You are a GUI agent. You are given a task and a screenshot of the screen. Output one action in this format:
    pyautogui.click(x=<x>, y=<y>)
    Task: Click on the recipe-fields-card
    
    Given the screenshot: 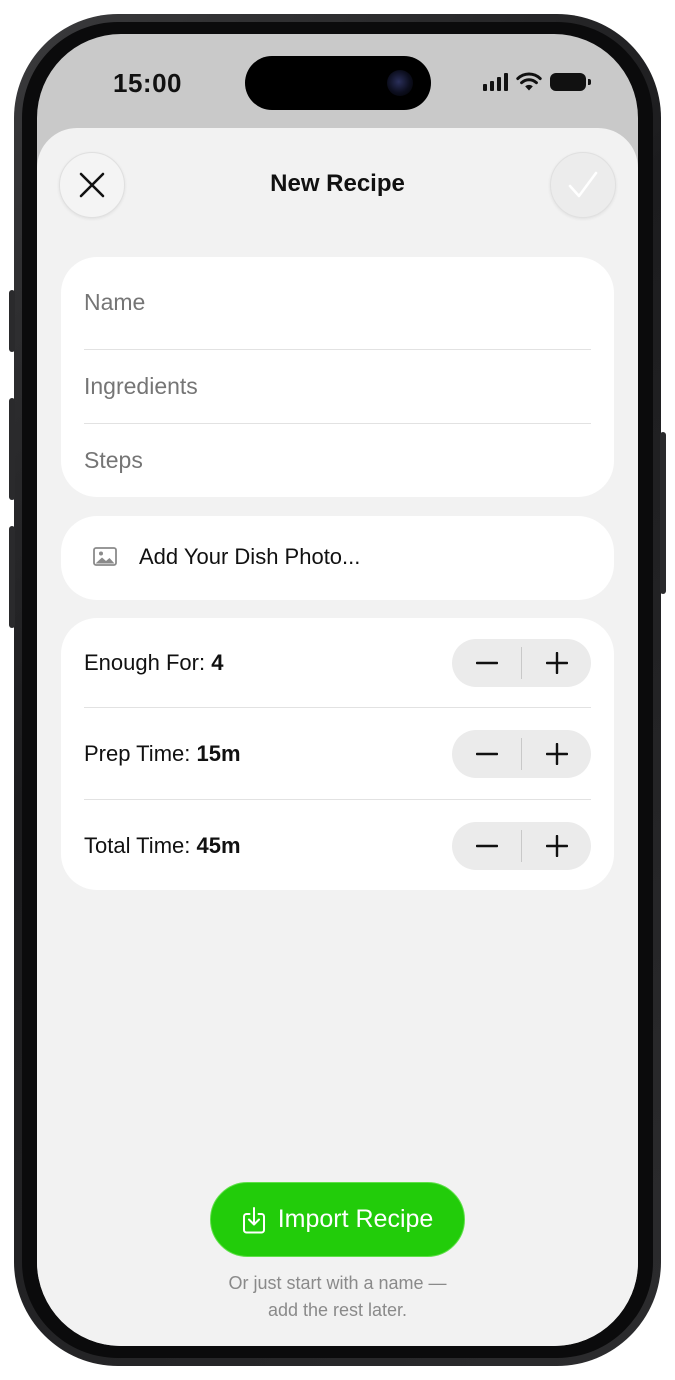 What is the action you would take?
    pyautogui.click(x=337, y=377)
    